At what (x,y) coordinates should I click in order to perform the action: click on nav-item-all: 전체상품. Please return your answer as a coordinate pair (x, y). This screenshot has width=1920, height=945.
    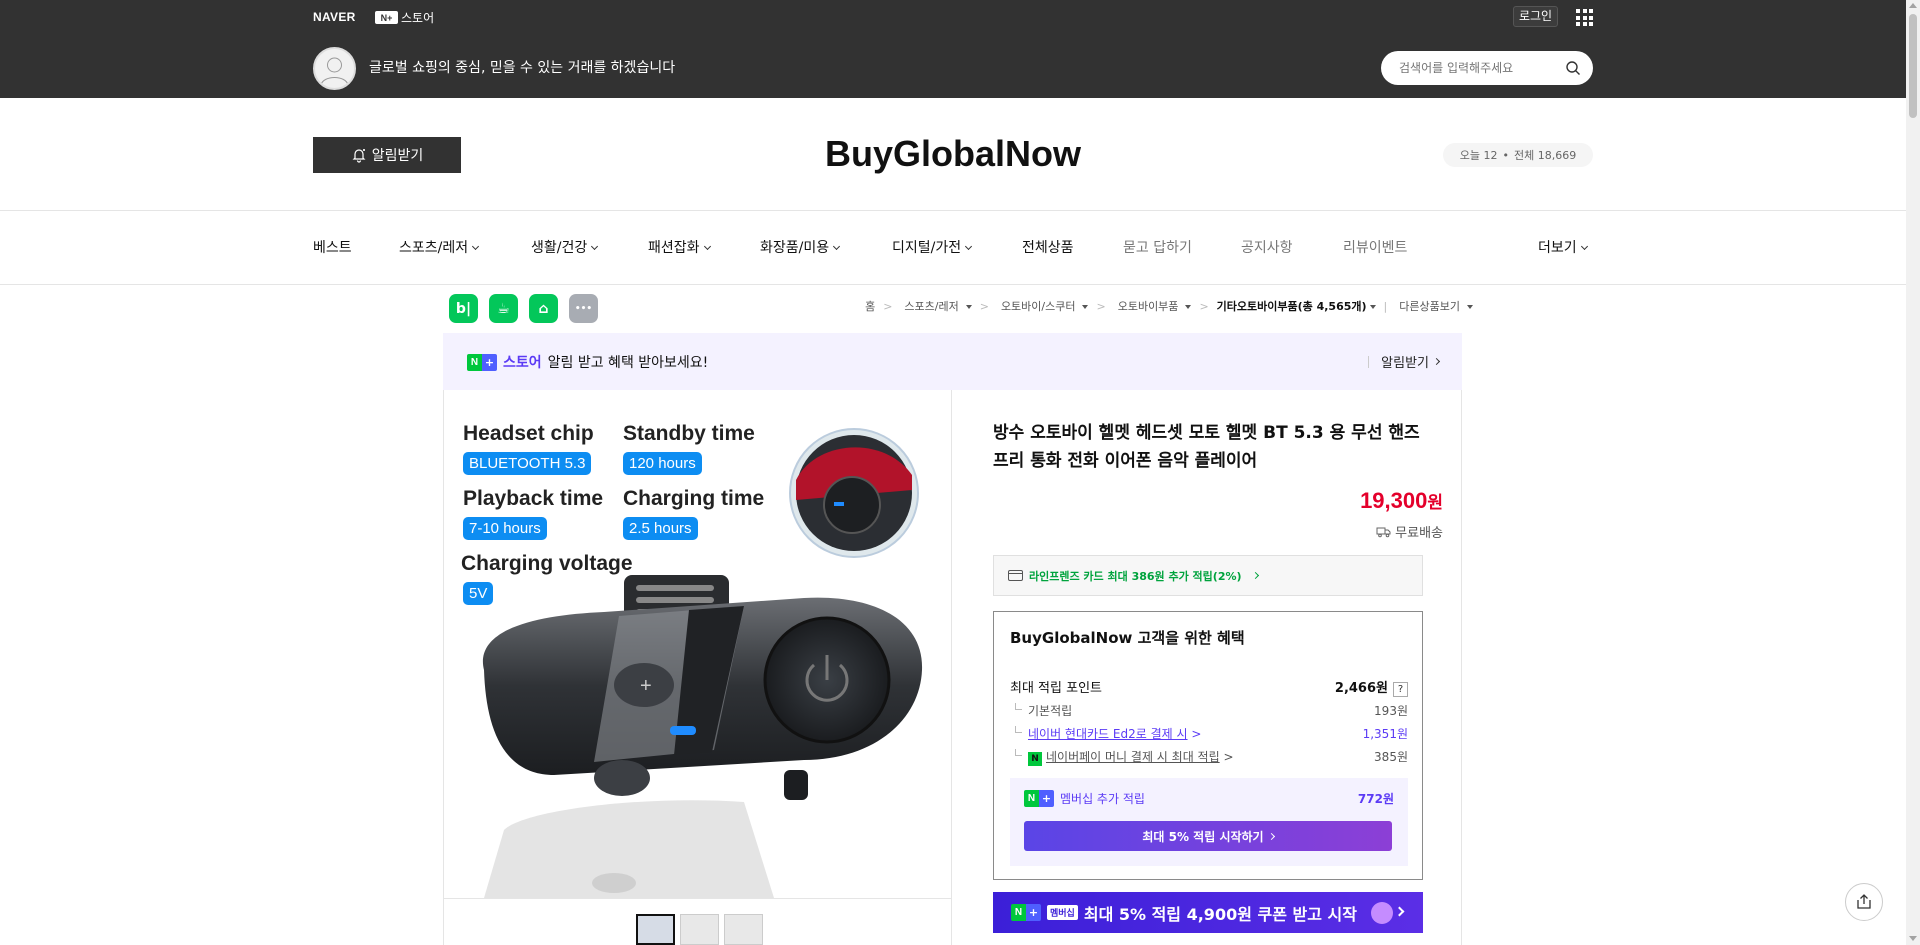
    Looking at the image, I should click on (1048, 247).